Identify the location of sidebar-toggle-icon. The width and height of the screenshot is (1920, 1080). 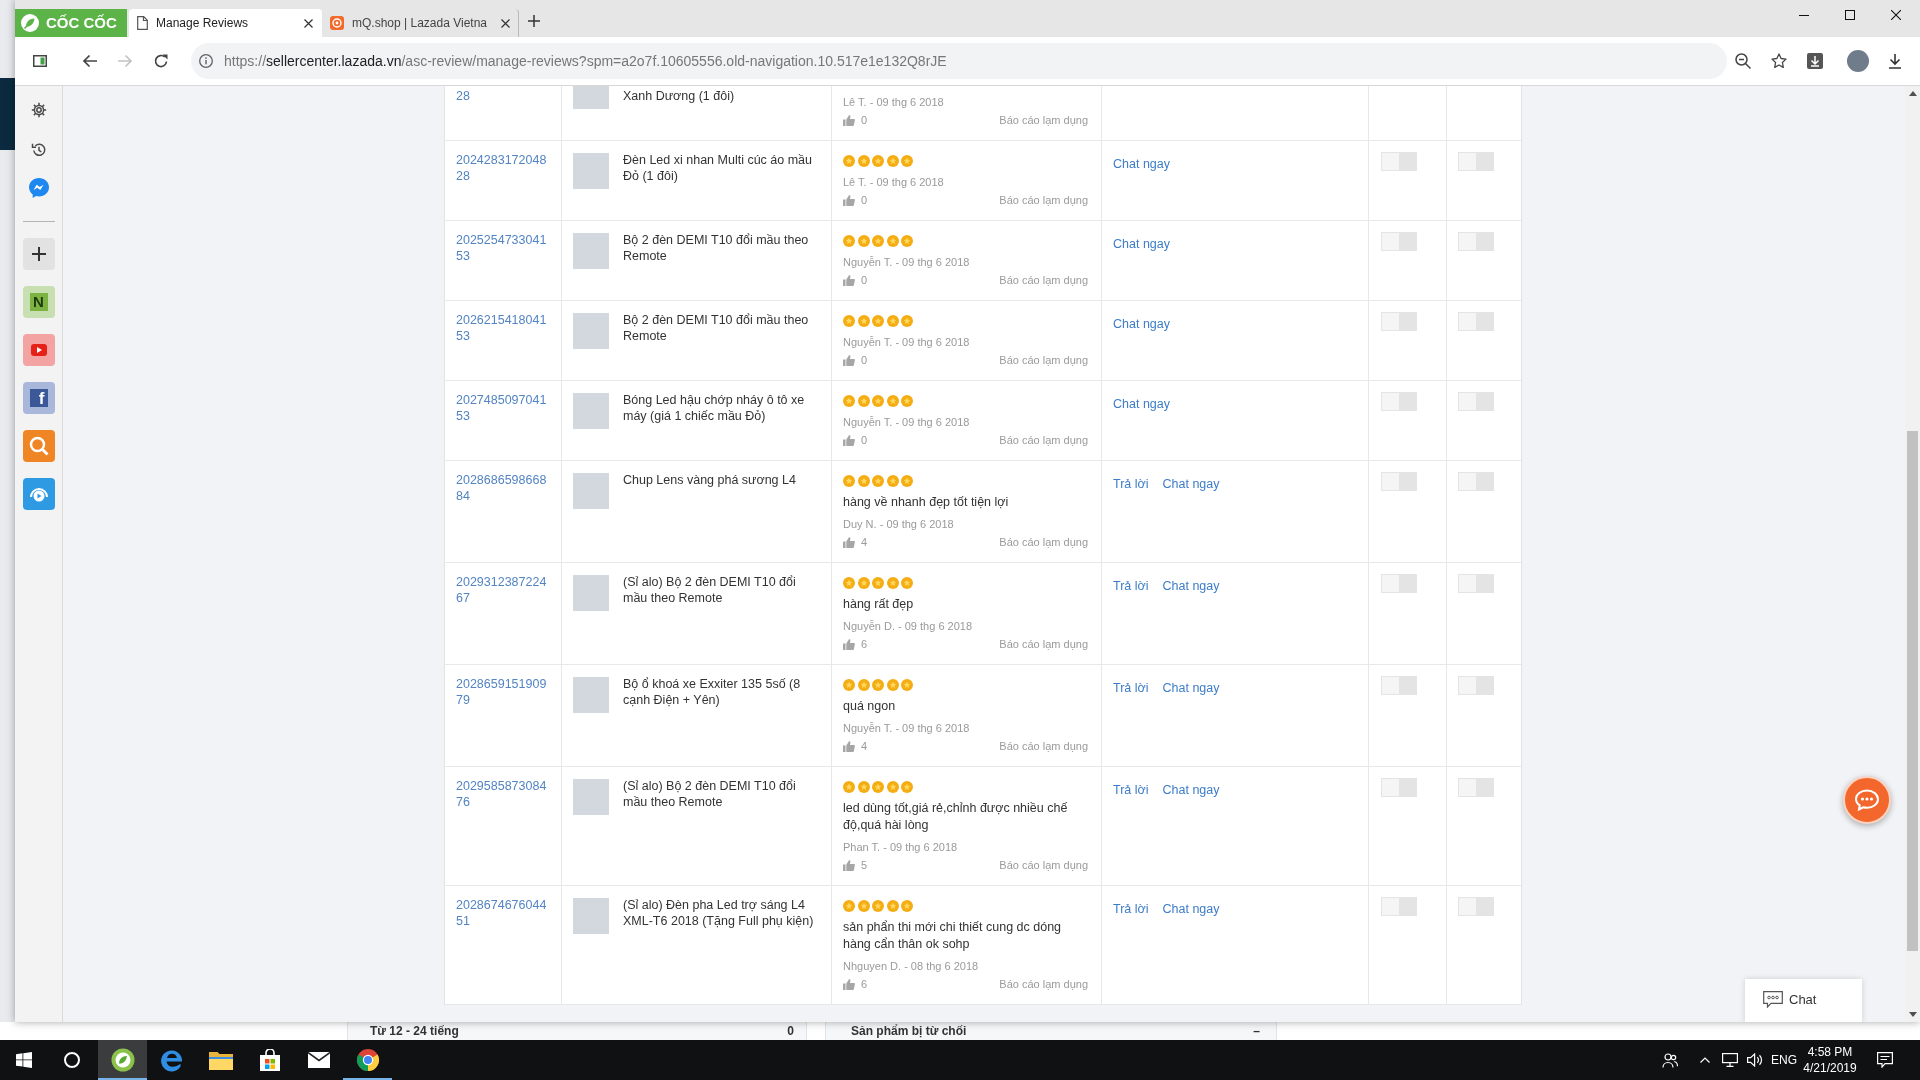
(40, 61).